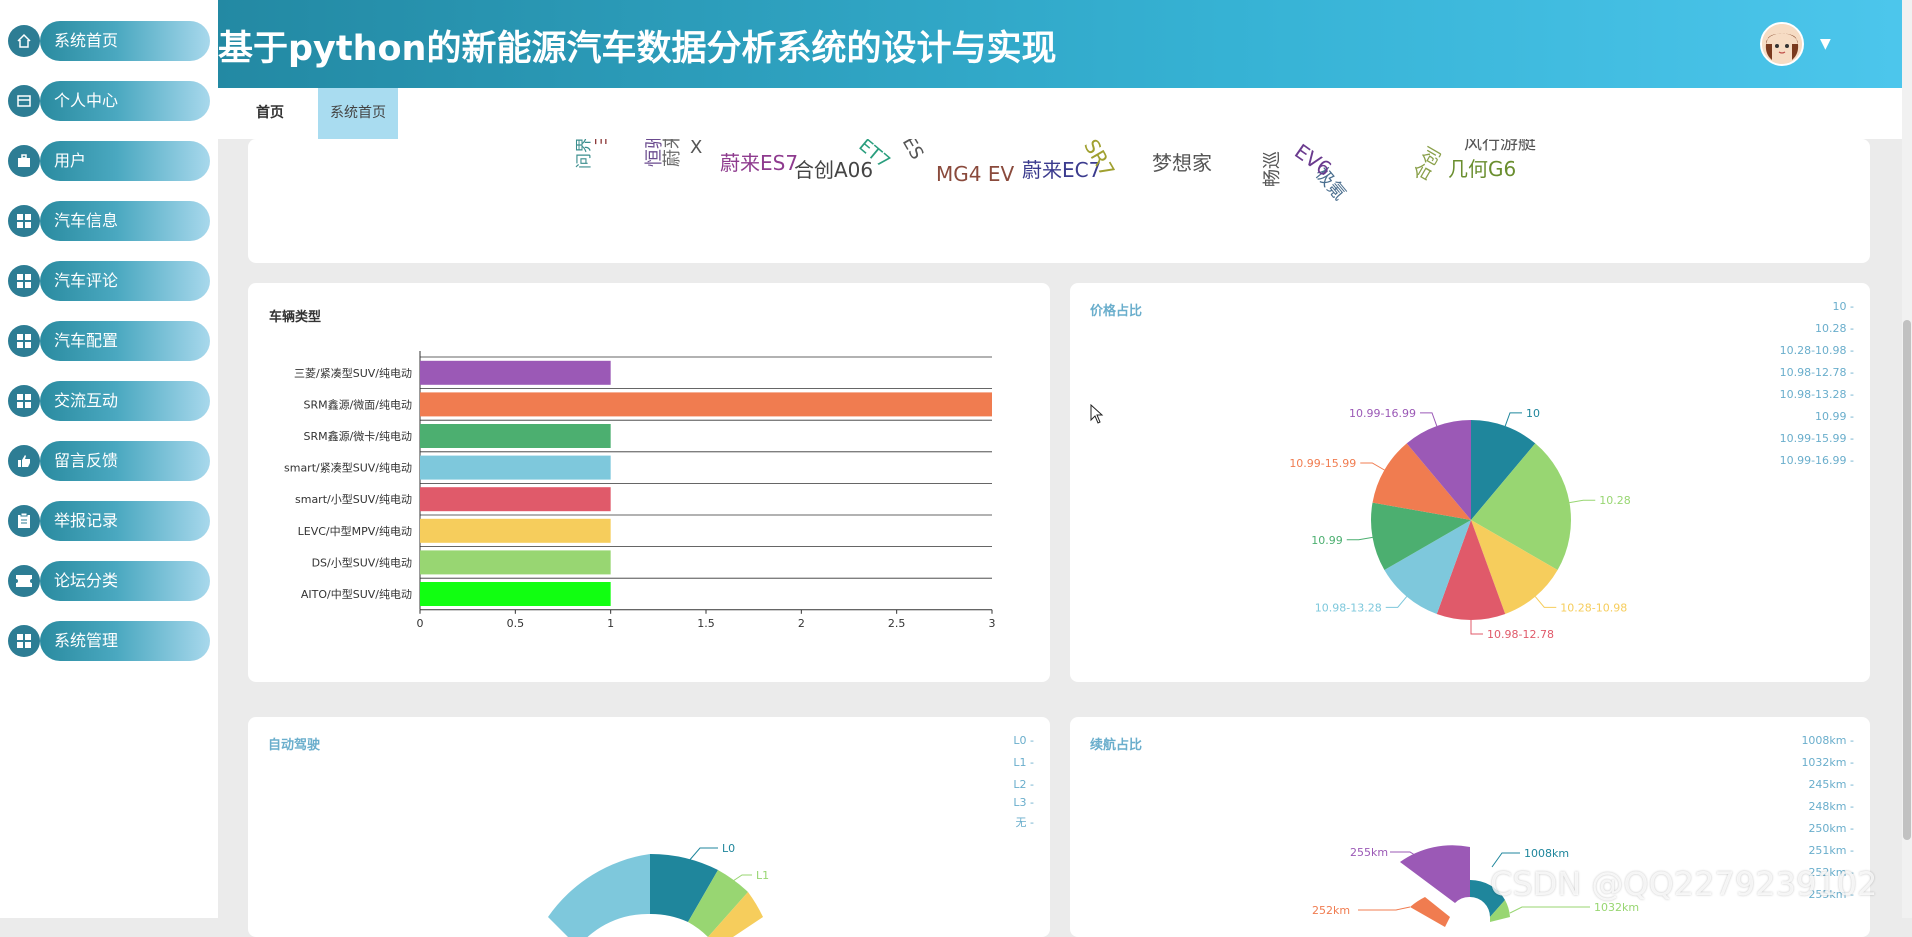  What do you see at coordinates (1475, 886) in the screenshot?
I see `range-rose-chart: 1008km 1032km 252km 255km` at bounding box center [1475, 886].